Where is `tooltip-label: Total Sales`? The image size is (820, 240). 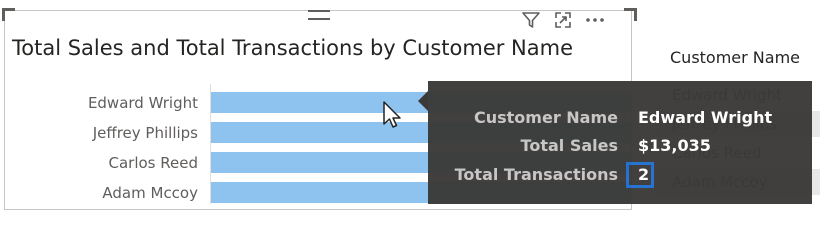 tooltip-label: Total Sales is located at coordinates (569, 145).